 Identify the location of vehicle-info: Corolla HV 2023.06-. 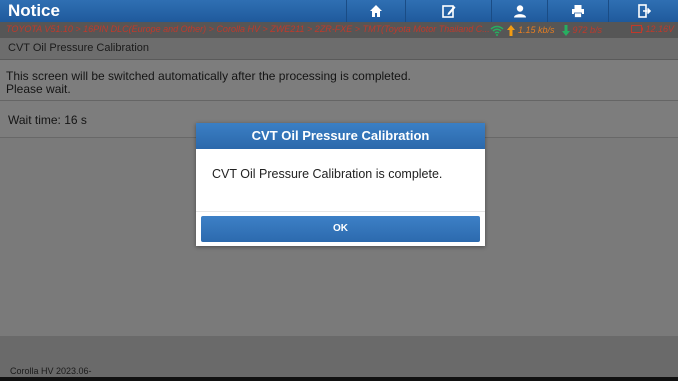
(51, 371).